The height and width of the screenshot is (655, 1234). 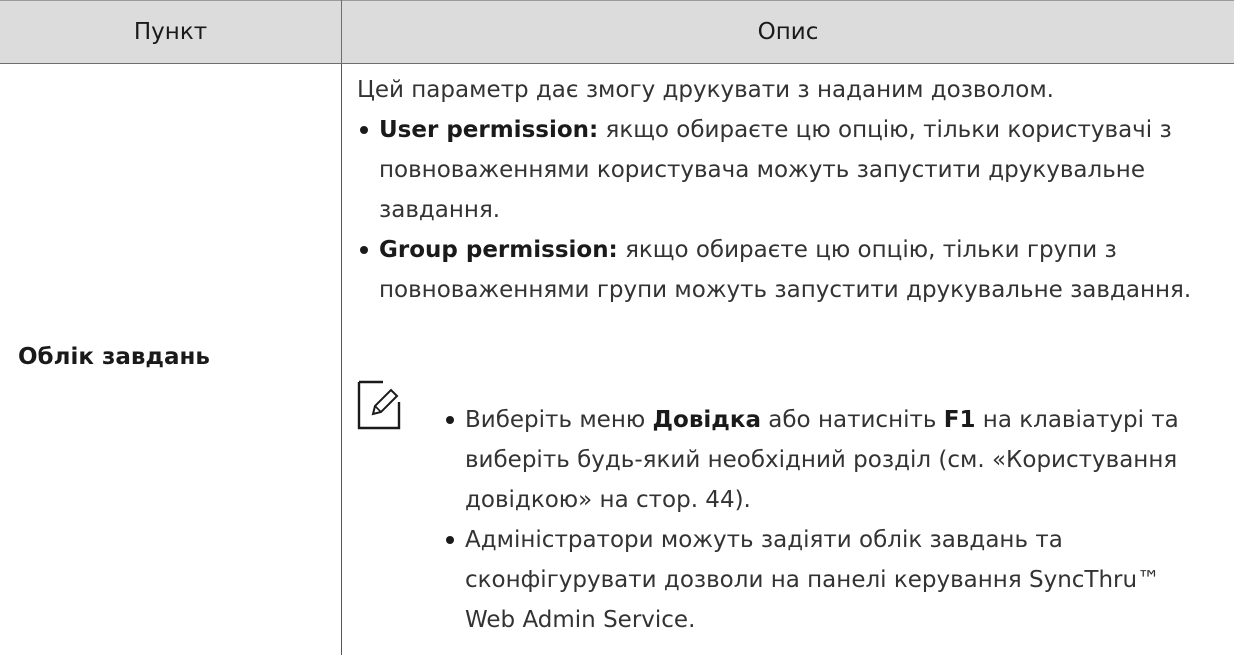 I want to click on pencil-note-icon, so click(x=379, y=405).